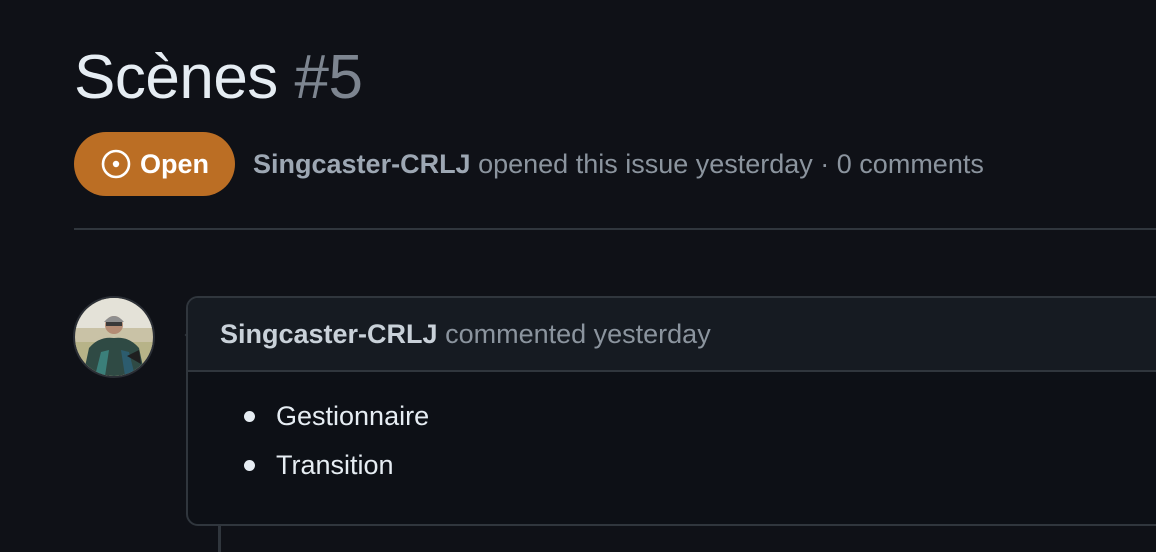 The width and height of the screenshot is (1156, 552). What do you see at coordinates (328, 77) in the screenshot?
I see `issue-number: #5` at bounding box center [328, 77].